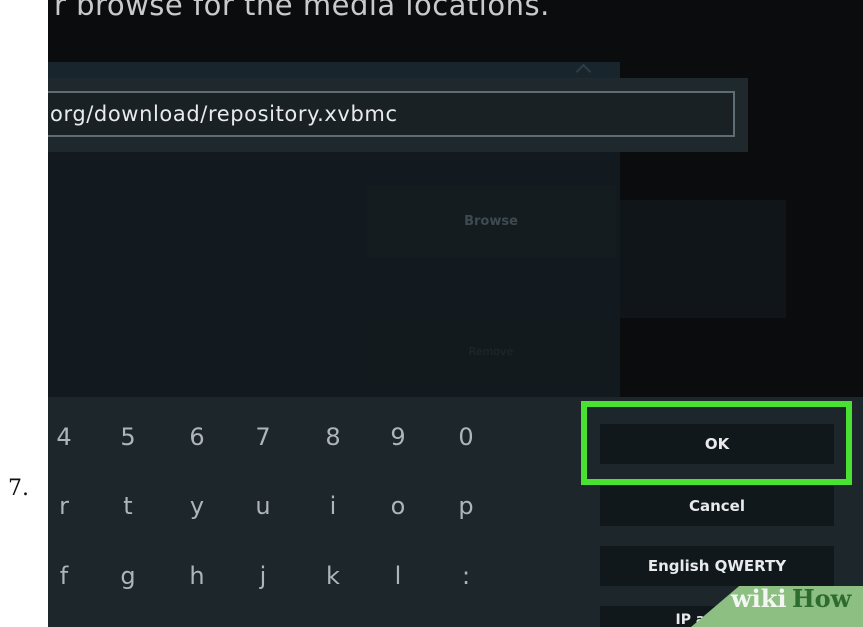  What do you see at coordinates (197, 576) in the screenshot?
I see `key-h: h` at bounding box center [197, 576].